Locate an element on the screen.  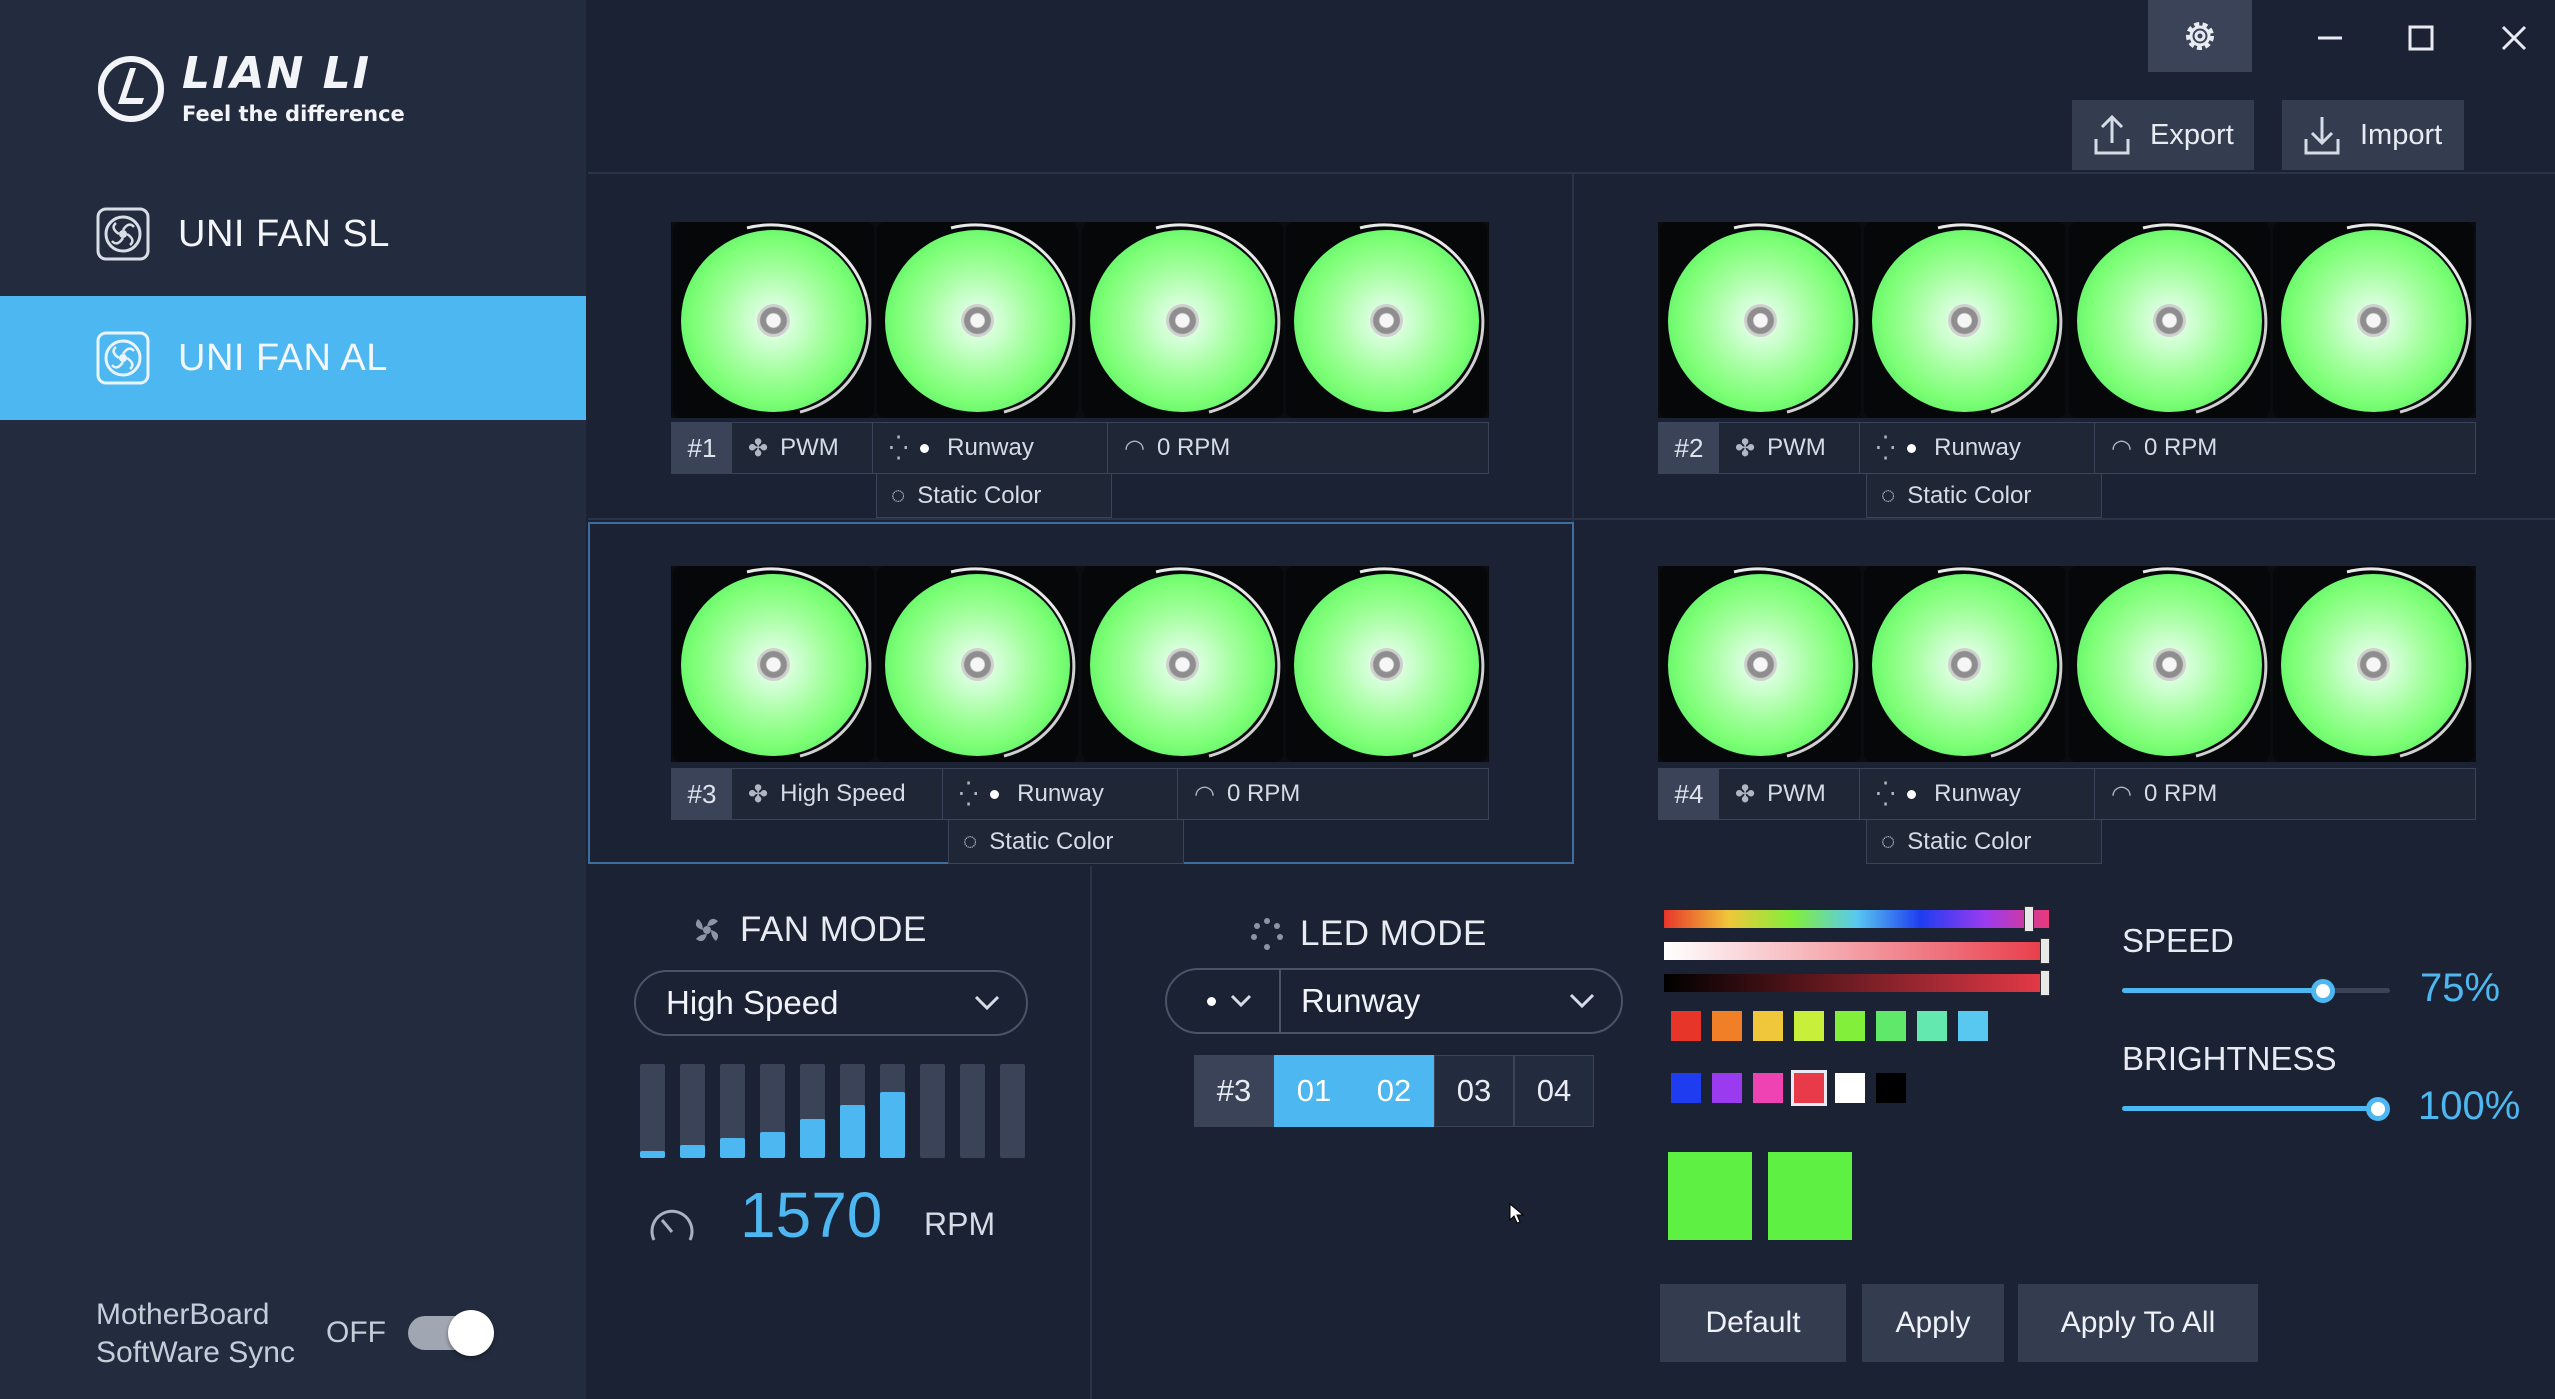
mouse-cursor-icon is located at coordinates (1517, 1213).